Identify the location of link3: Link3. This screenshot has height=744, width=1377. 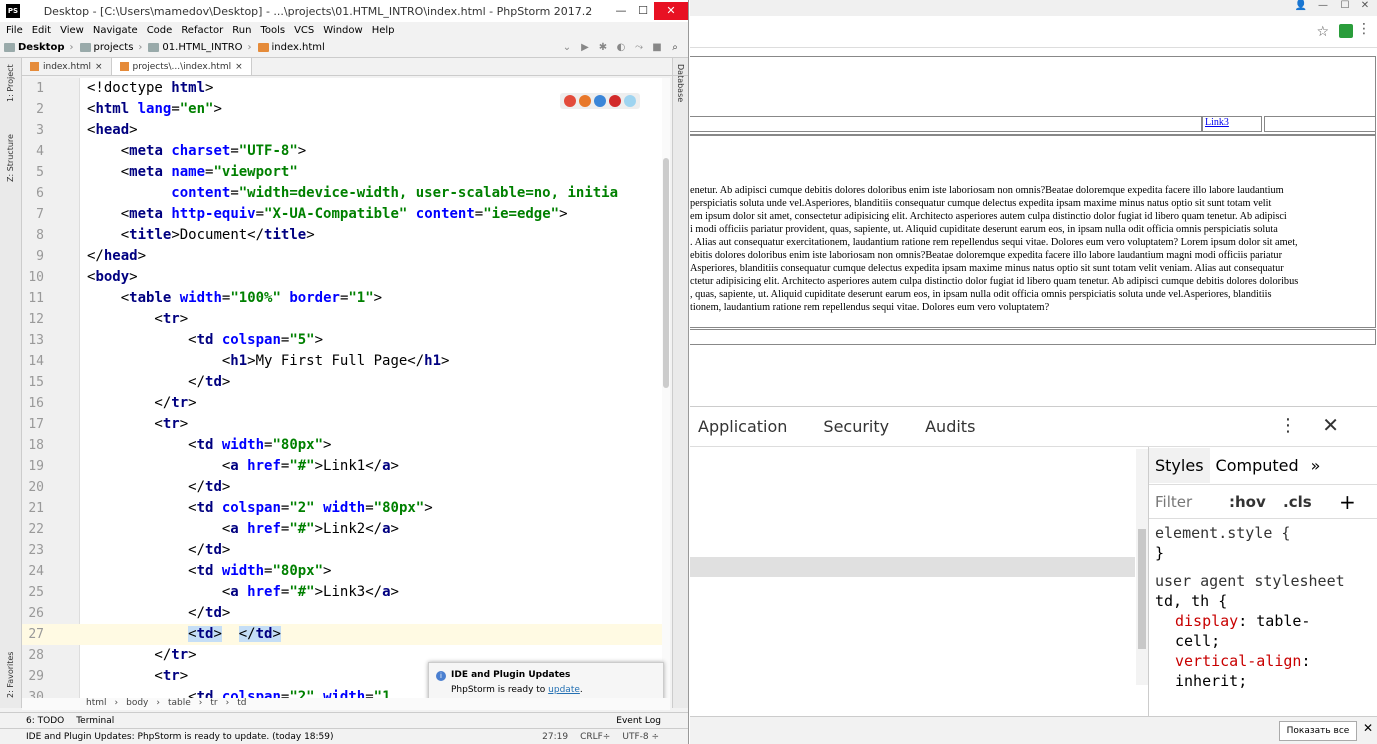
(1217, 122).